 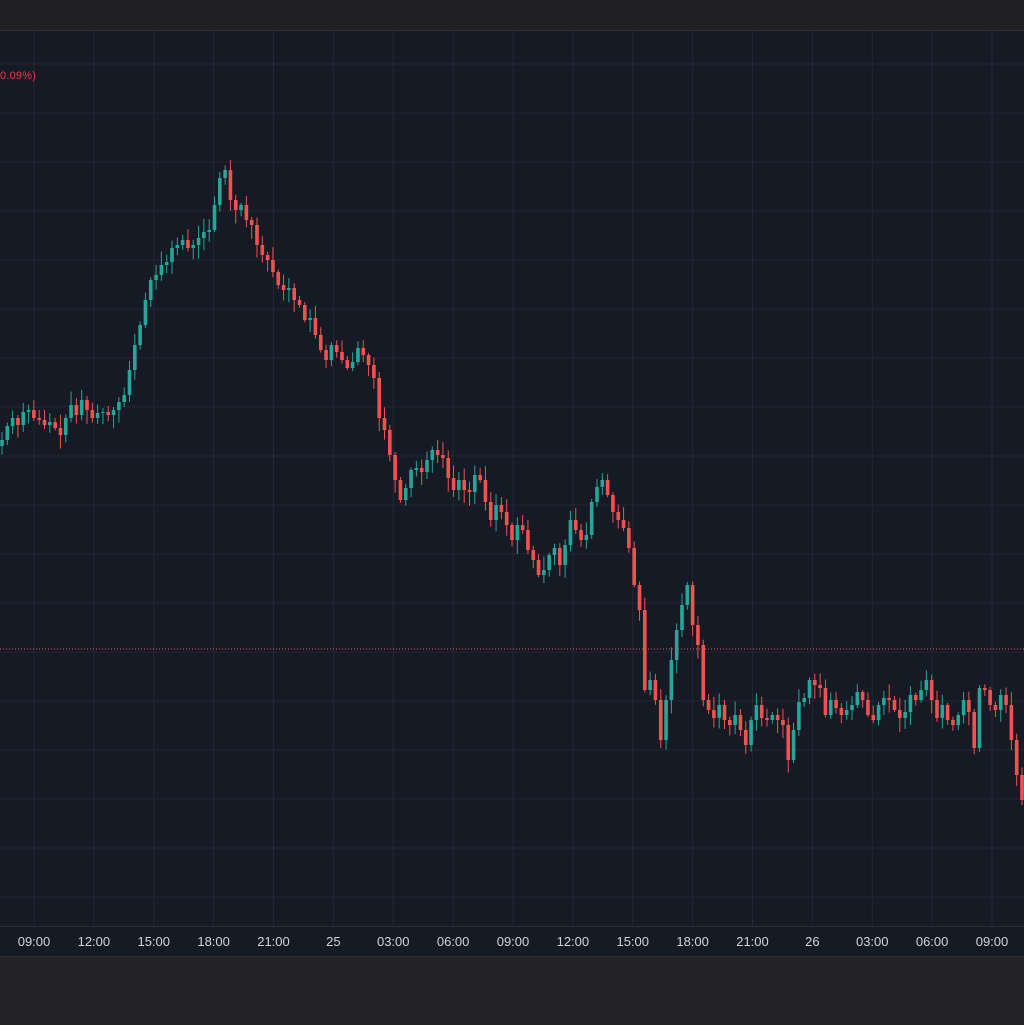 I want to click on time-tick-label: 12:00, so click(x=573, y=941).